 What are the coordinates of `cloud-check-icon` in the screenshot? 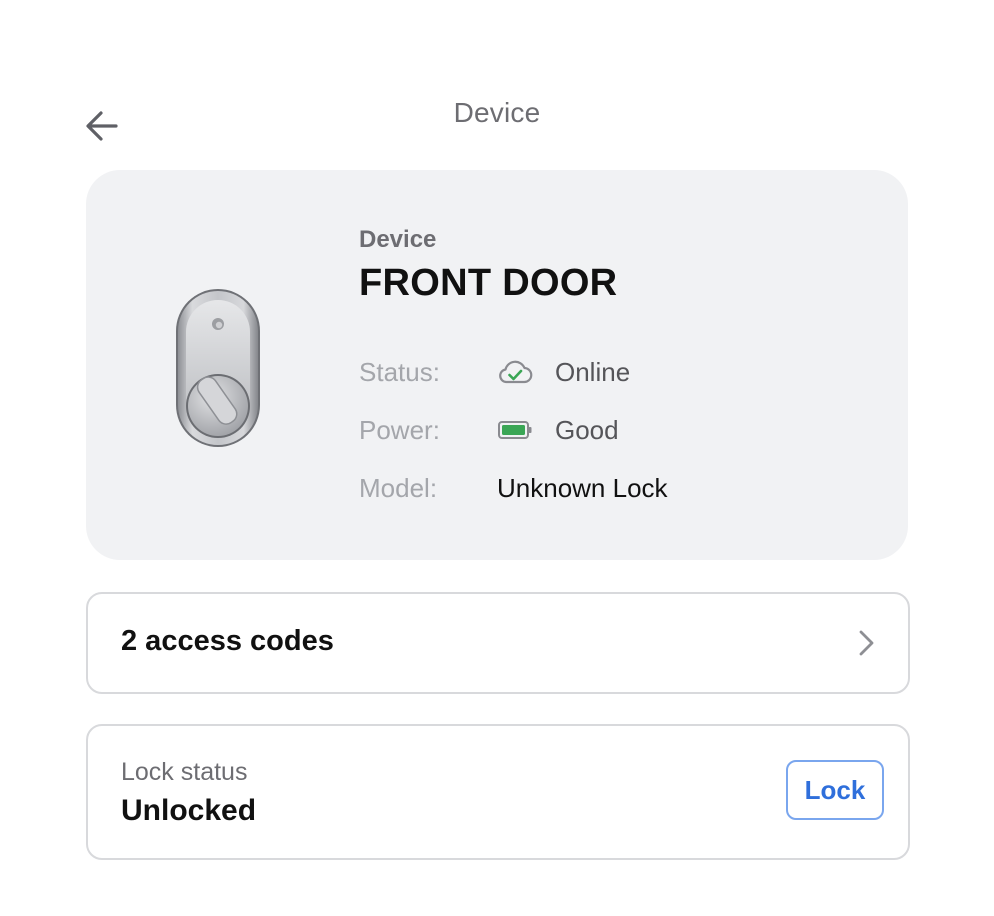 It's located at (526, 372).